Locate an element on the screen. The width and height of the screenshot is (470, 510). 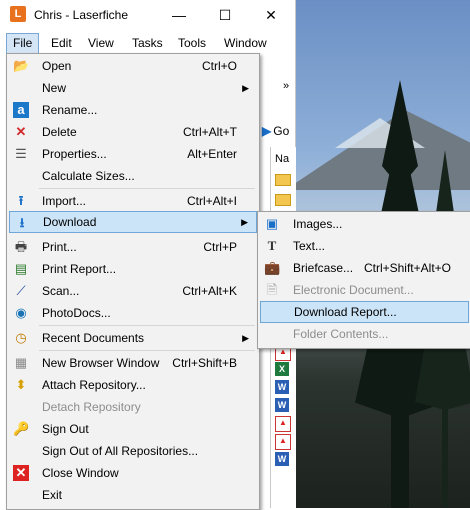
menu-window: Window is located at coordinates (245, 43).